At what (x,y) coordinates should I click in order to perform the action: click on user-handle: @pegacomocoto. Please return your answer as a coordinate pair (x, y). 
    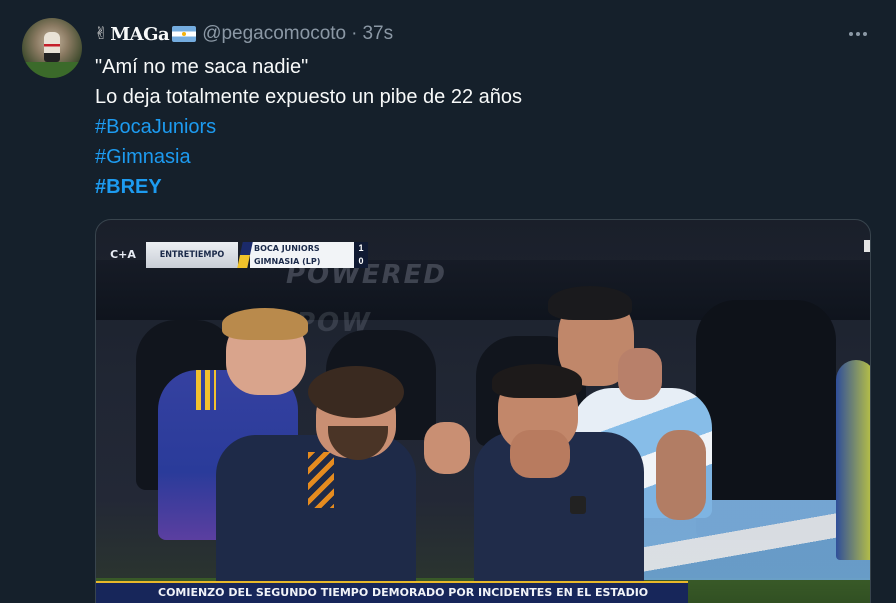
    Looking at the image, I should click on (274, 34).